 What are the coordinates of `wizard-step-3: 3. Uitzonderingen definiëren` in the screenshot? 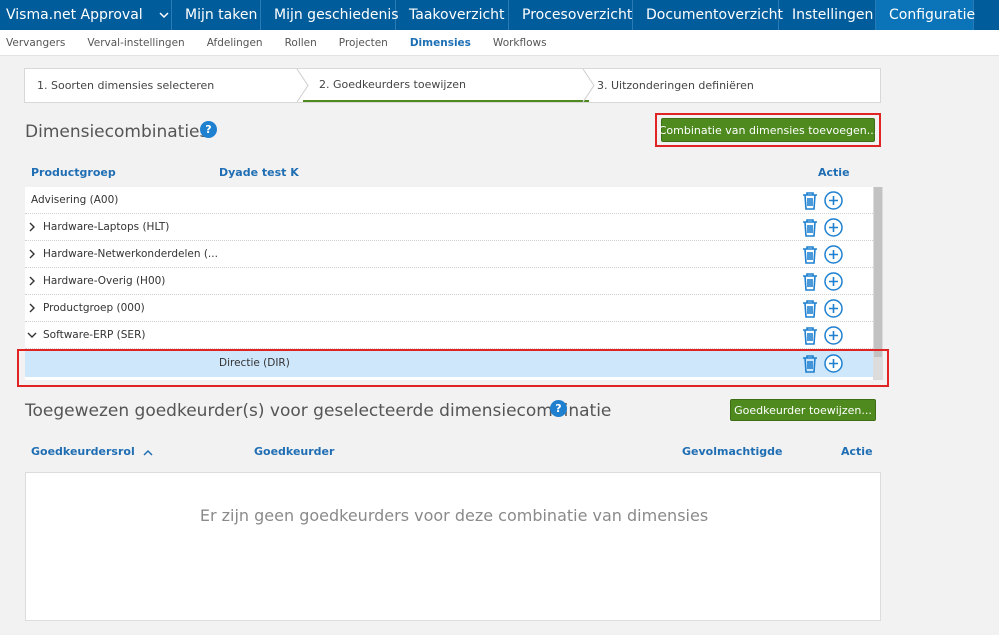 It's located at (734, 85).